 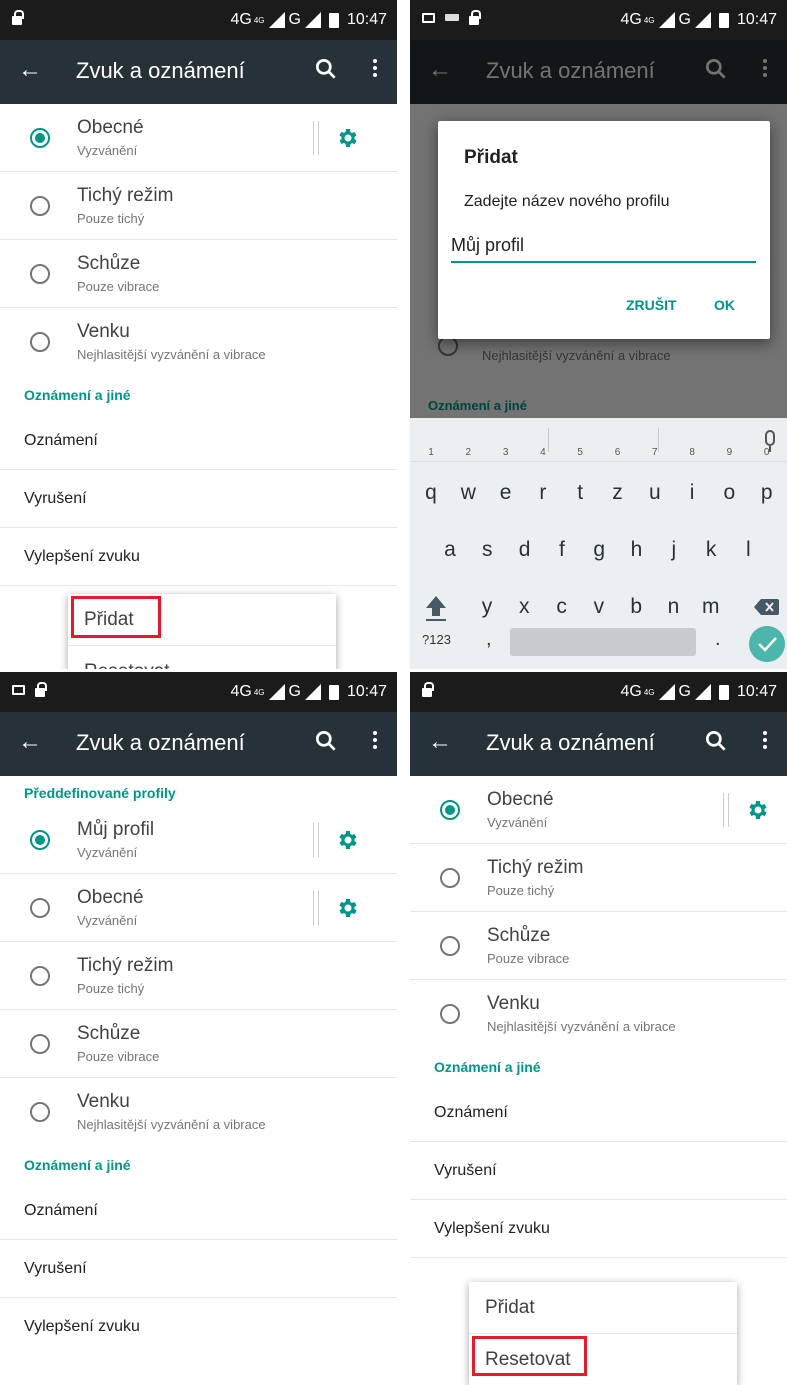 I want to click on comma-key: ,, so click(x=489, y=639).